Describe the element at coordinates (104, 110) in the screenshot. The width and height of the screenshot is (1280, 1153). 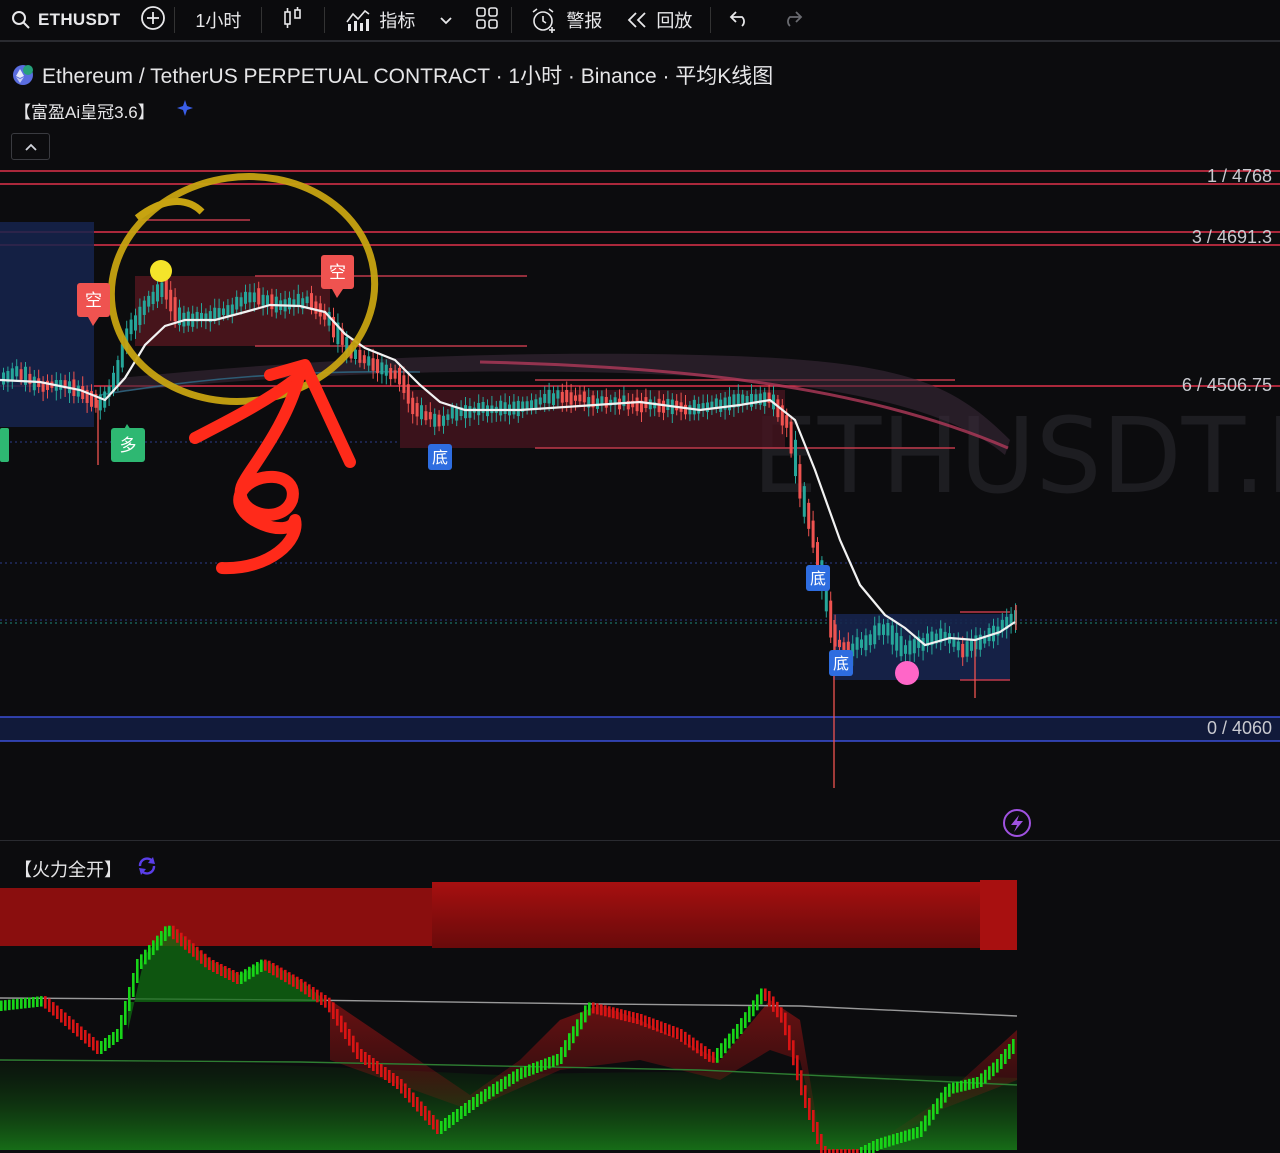
I see `indicator-legend-main: 【富盈Ai皇冠3.6】` at that location.